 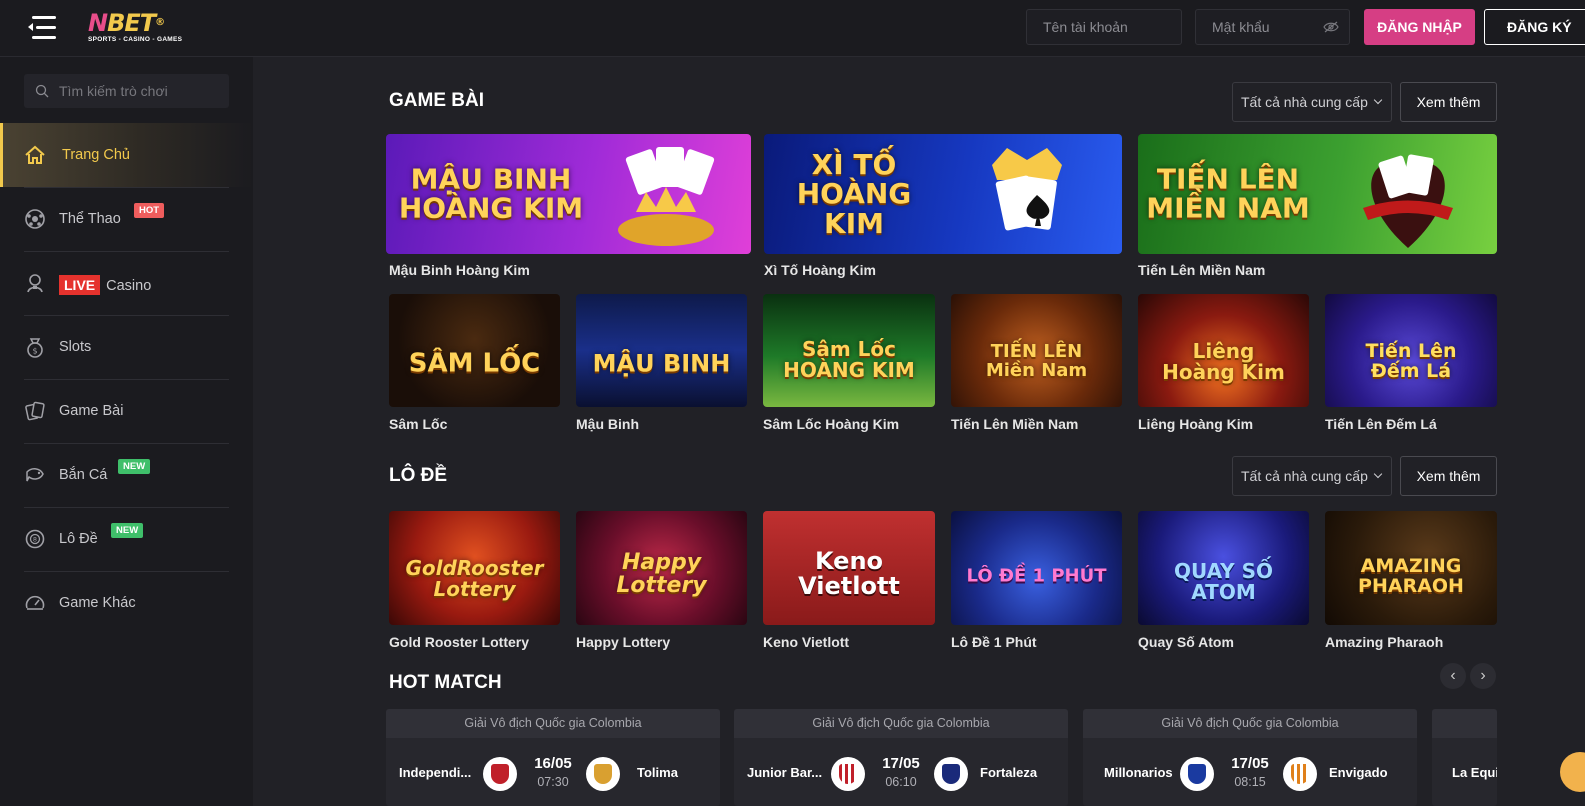 What do you see at coordinates (1223, 350) in the screenshot?
I see `game-card-lieng-hoang-kim: Liêng Hoàng Kim` at bounding box center [1223, 350].